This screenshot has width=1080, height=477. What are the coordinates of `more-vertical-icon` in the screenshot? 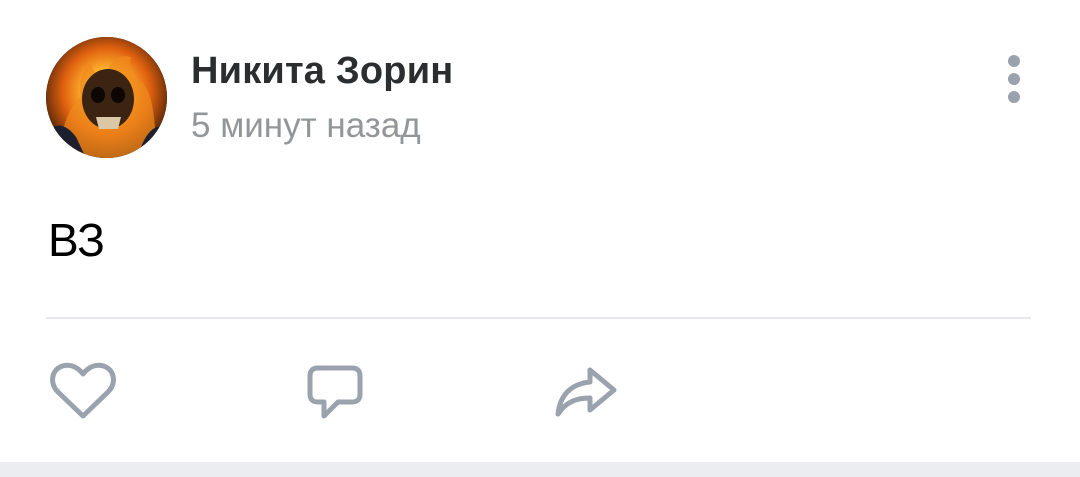 It's located at (1014, 79).